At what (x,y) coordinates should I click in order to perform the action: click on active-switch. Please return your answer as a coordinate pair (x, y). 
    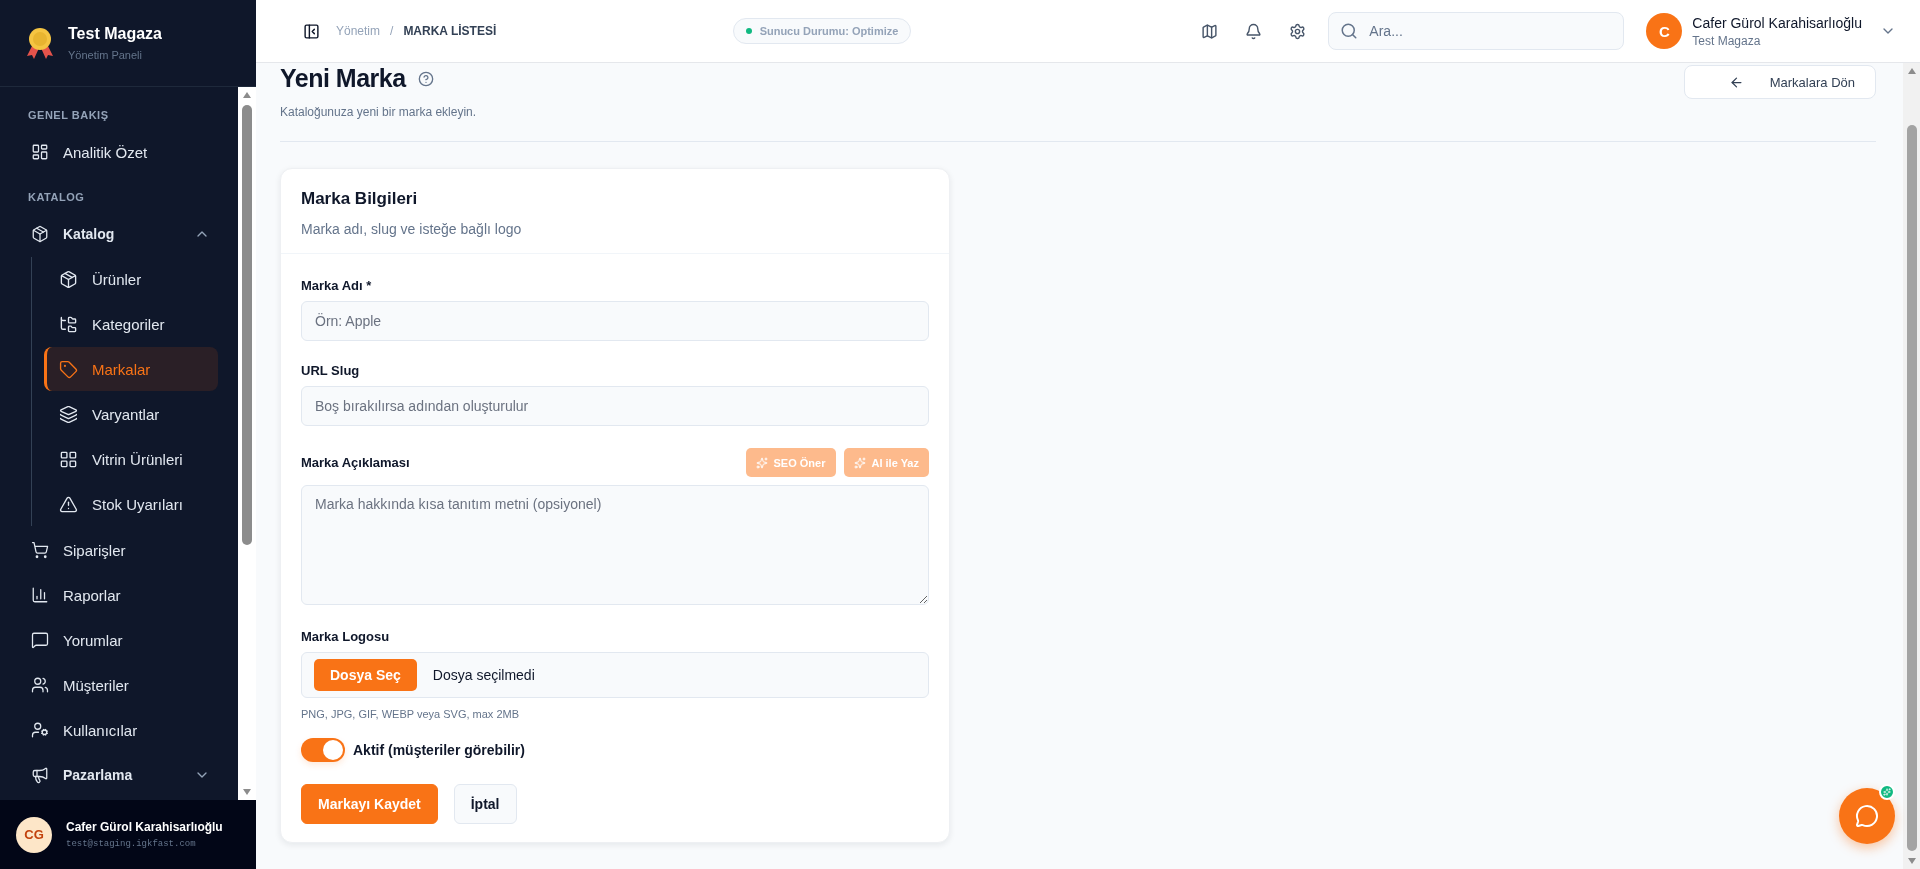
    Looking at the image, I should click on (323, 750).